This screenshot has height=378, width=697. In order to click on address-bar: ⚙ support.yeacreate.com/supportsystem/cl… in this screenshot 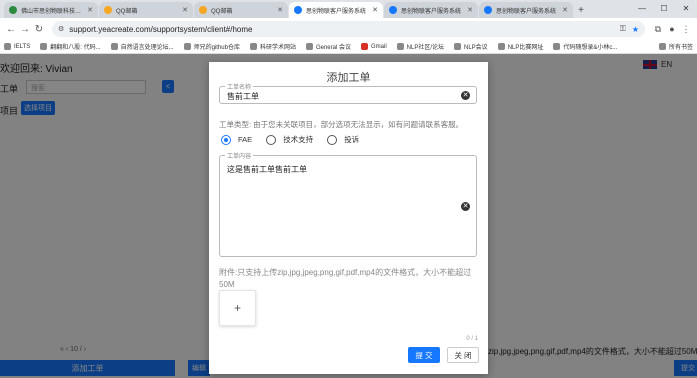, I will do `click(348, 29)`.